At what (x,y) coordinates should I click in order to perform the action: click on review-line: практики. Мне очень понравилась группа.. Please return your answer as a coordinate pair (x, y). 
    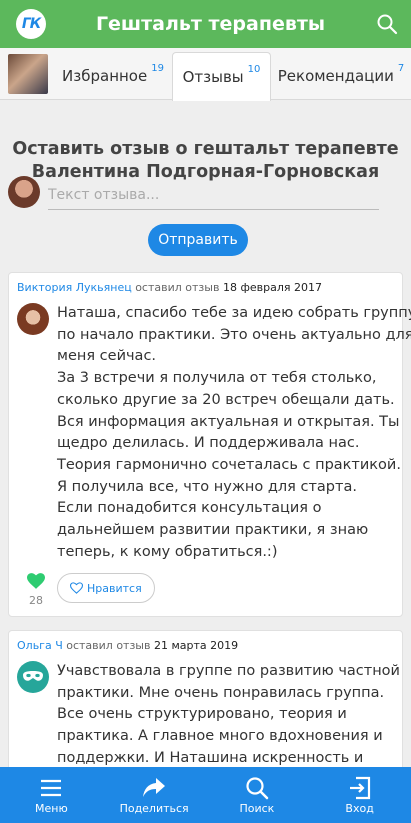
    Looking at the image, I should click on (221, 692).